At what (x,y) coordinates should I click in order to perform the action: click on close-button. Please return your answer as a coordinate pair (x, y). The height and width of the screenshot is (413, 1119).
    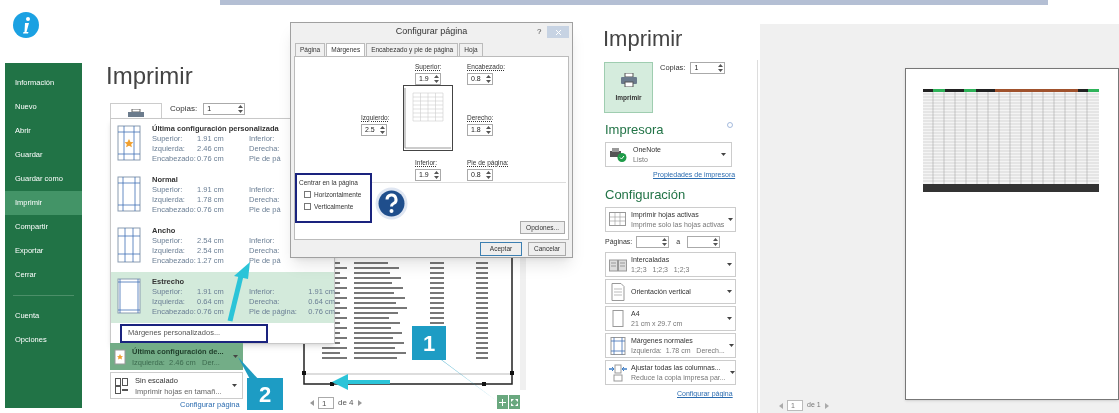
    Looking at the image, I should click on (558, 32).